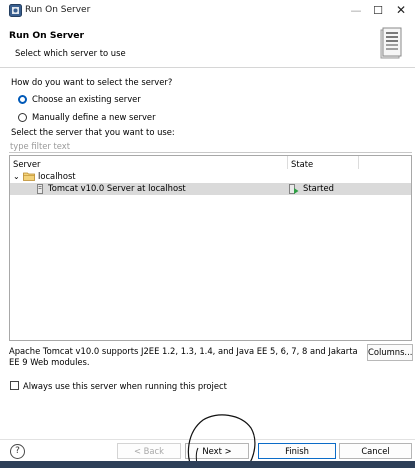  Describe the element at coordinates (207, 67) in the screenshot. I see `header-divider` at that location.